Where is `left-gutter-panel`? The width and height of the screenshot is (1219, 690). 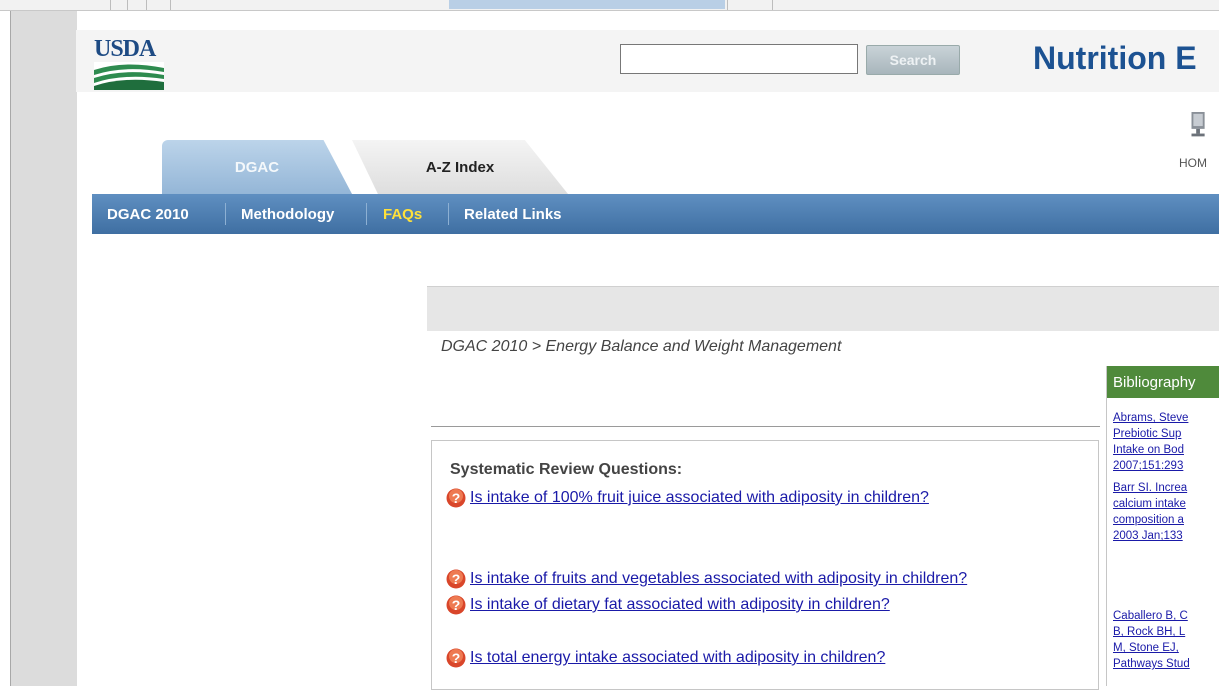
left-gutter-panel is located at coordinates (43, 348).